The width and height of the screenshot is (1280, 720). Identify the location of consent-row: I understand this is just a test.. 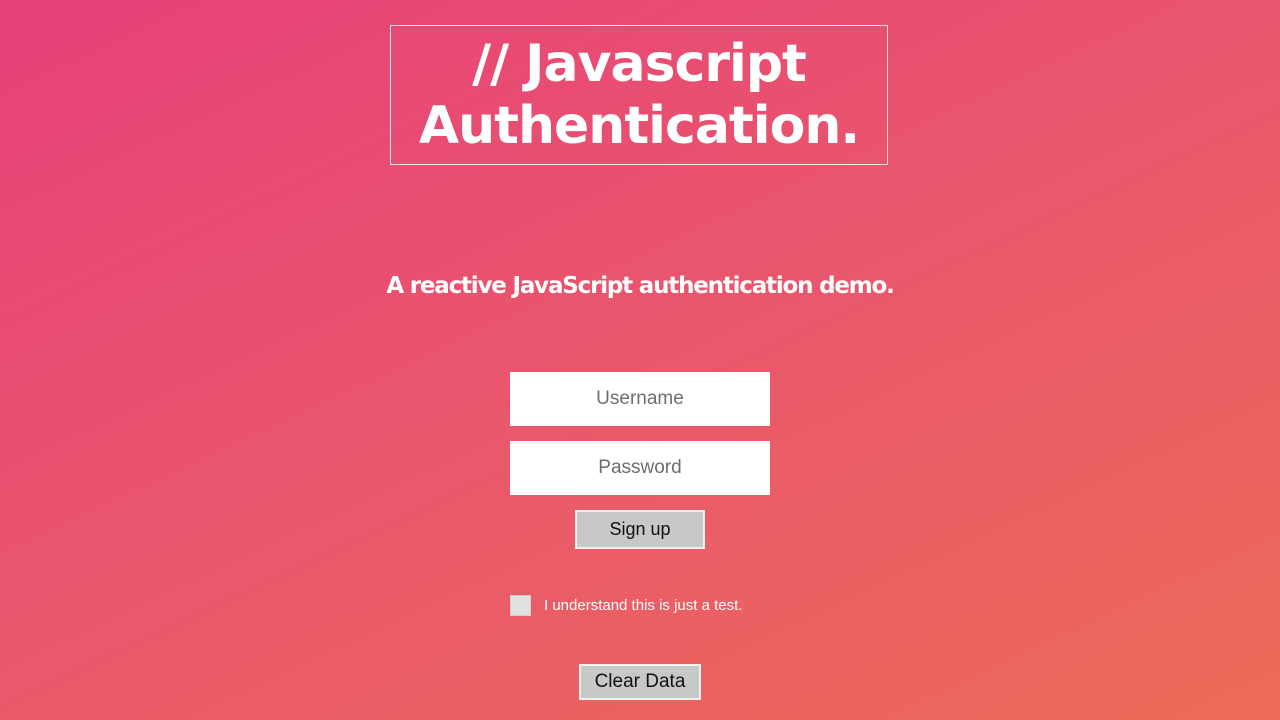
(626, 605).